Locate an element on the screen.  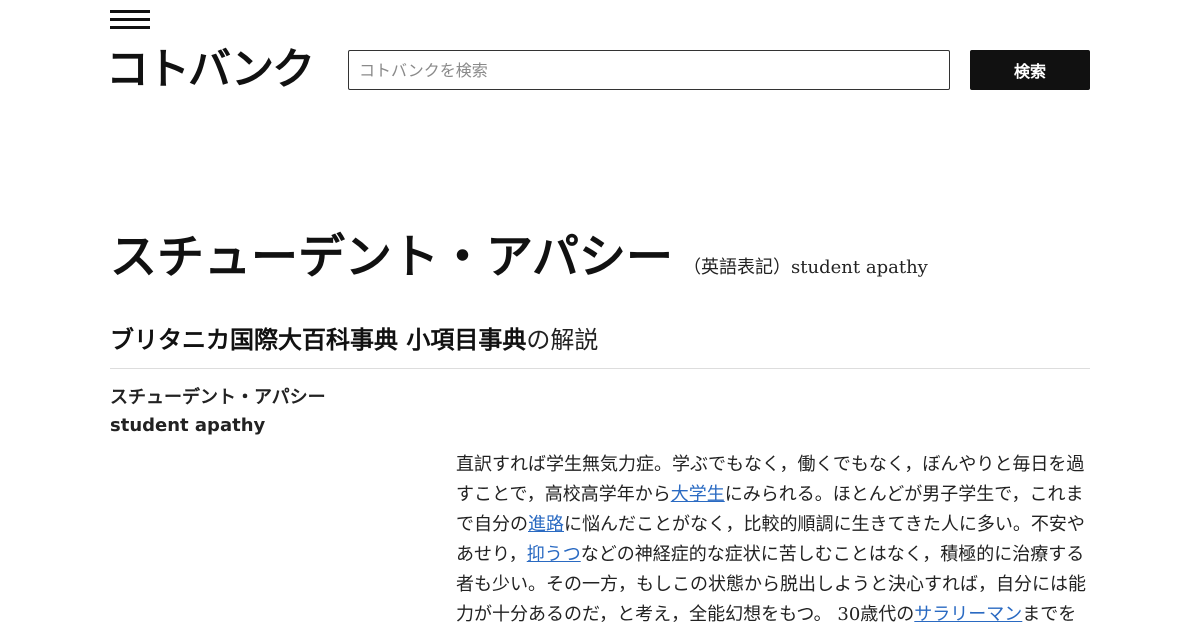
section-divider is located at coordinates (600, 368).